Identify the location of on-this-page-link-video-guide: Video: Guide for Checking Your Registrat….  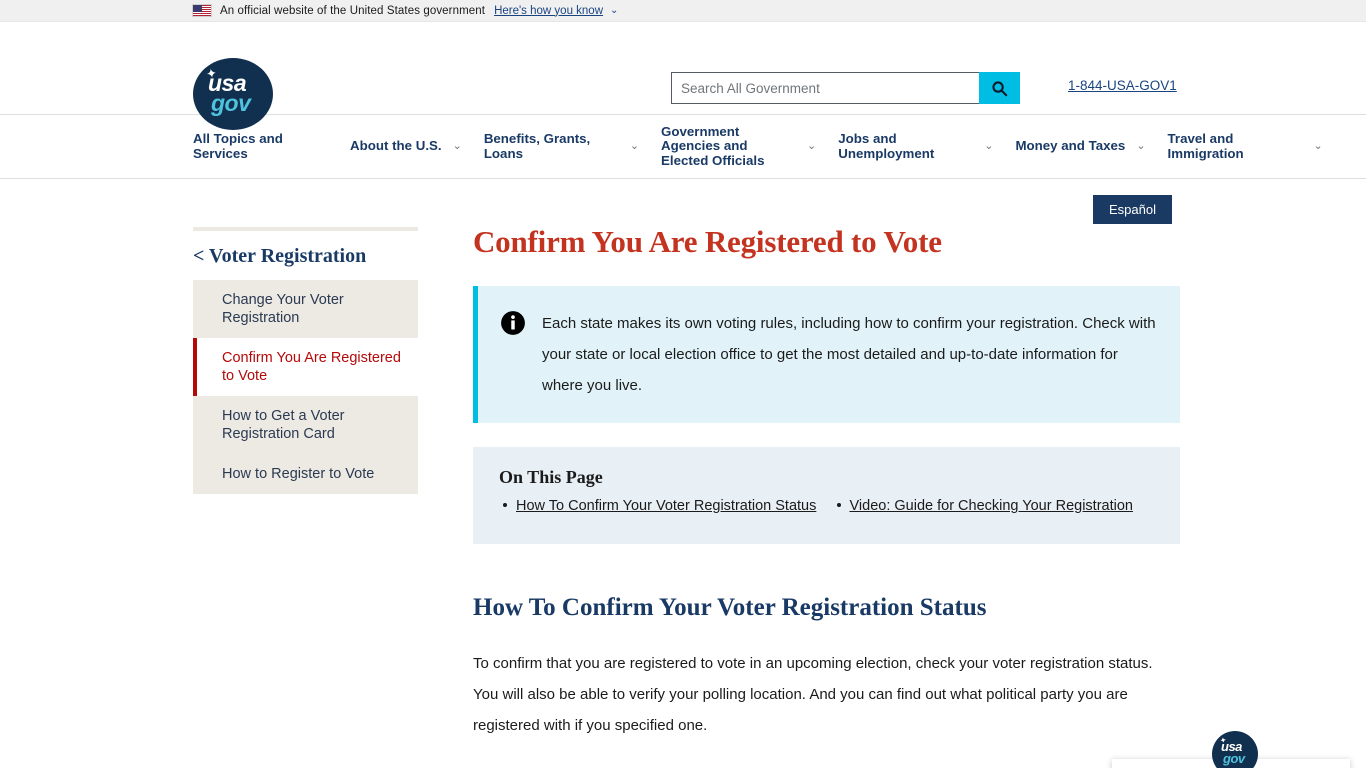
(991, 506).